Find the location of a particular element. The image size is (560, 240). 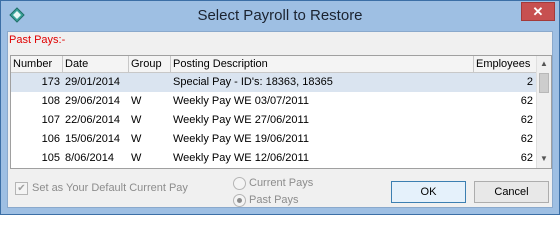

past-pays-radio-label: Past Pays is located at coordinates (274, 200).